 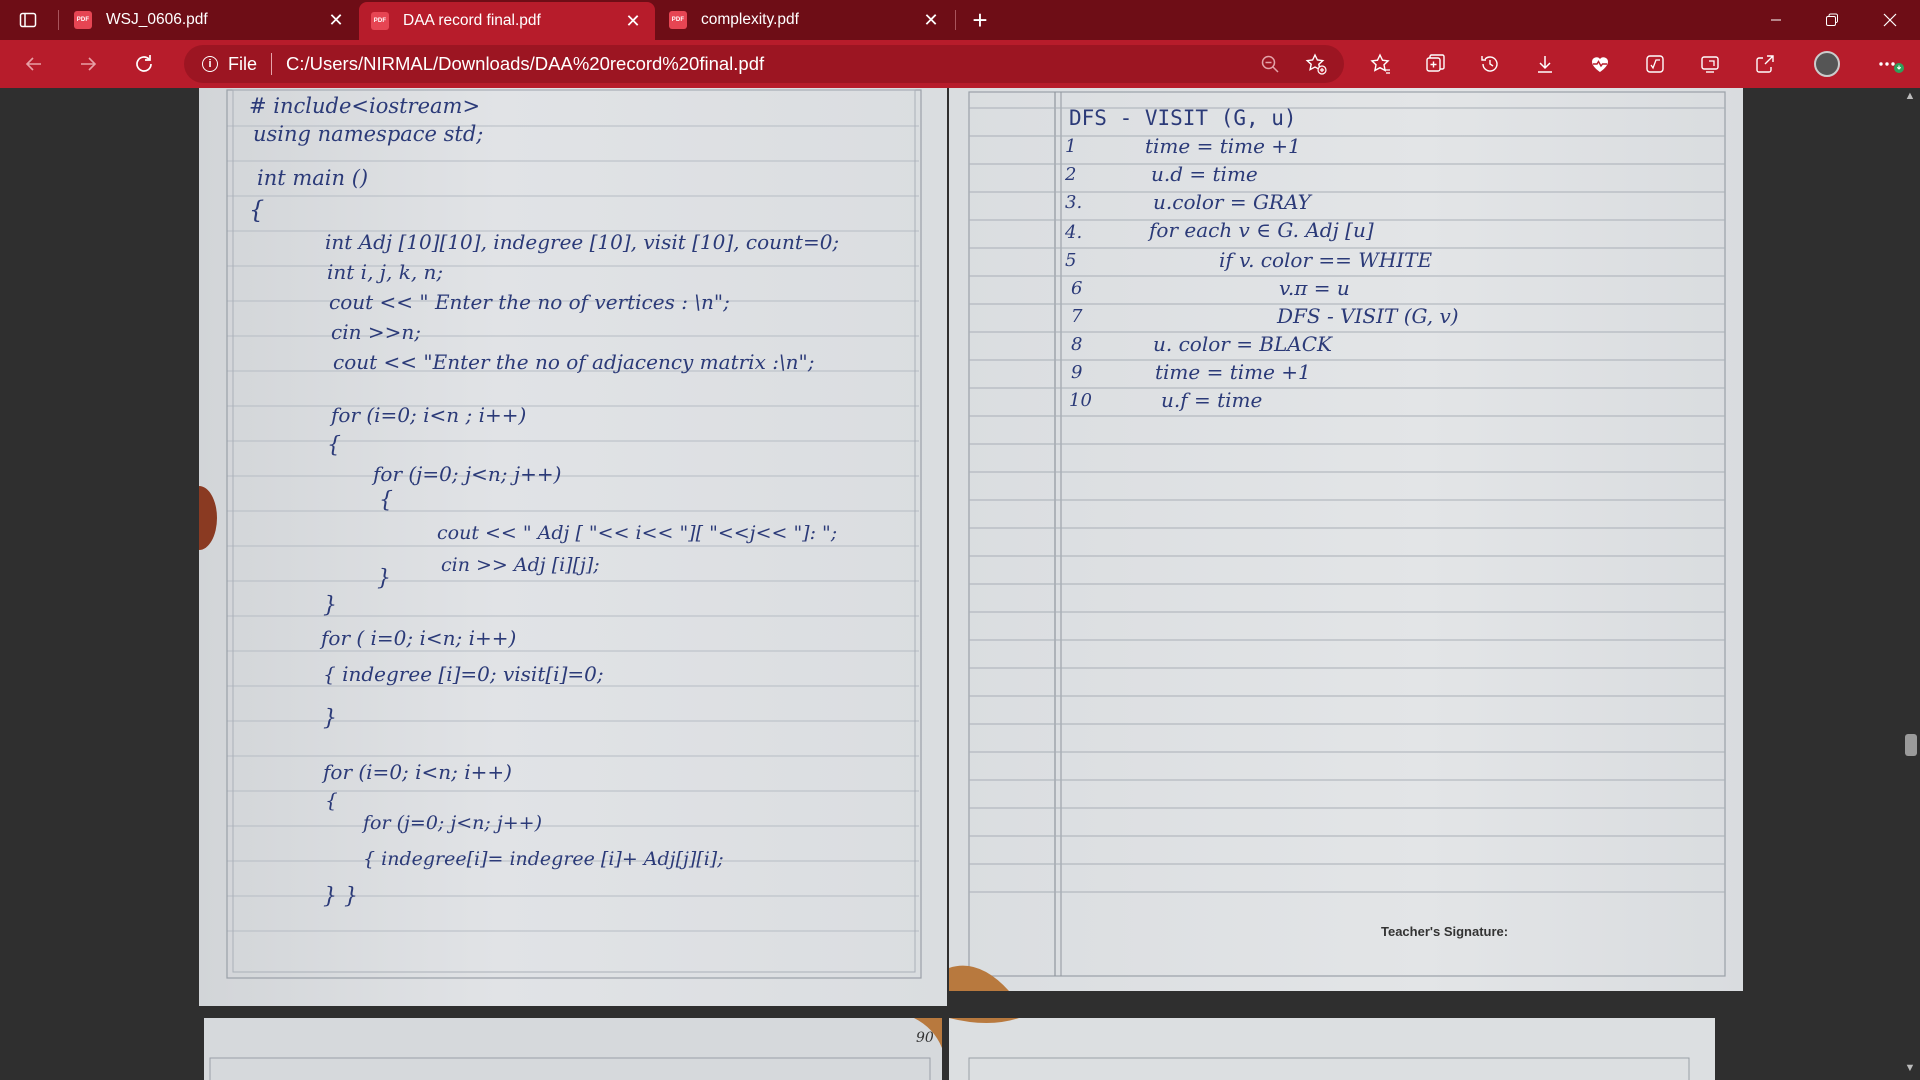 I want to click on favorites-icon, so click(x=1380, y=63).